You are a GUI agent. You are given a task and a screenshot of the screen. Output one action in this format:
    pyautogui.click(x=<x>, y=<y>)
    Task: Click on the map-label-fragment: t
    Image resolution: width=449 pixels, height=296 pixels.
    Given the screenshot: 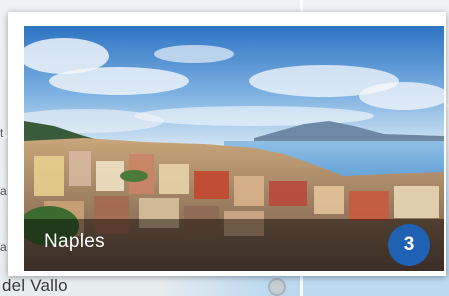 What is the action you would take?
    pyautogui.click(x=2, y=133)
    